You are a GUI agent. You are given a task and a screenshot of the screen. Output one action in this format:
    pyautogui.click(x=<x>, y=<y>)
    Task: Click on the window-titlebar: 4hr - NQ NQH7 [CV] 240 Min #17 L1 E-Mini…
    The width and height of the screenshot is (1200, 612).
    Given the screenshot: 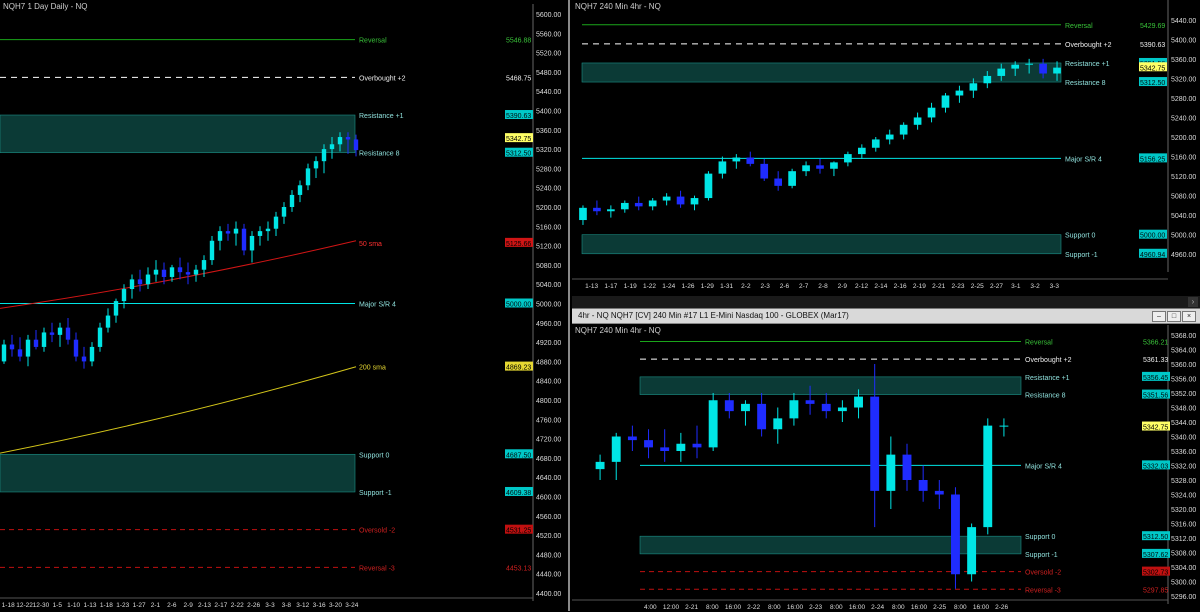 What is the action you would take?
    pyautogui.click(x=886, y=316)
    